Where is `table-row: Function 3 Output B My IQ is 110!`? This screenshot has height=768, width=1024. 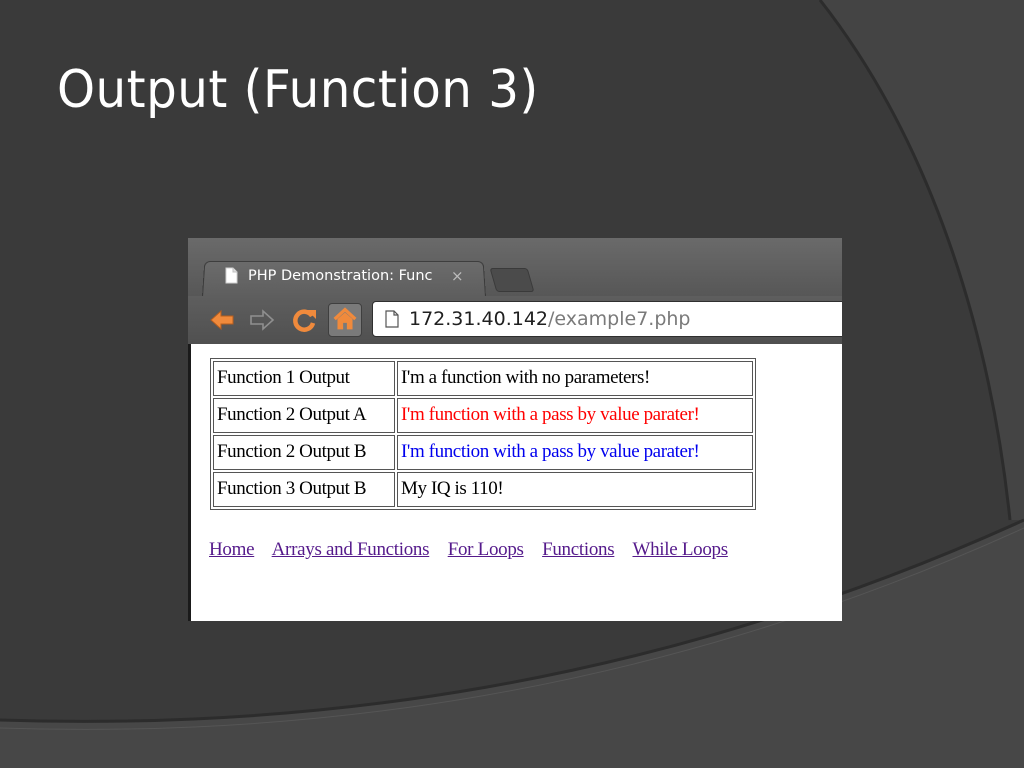
table-row: Function 3 Output B My IQ is 110! is located at coordinates (483, 489).